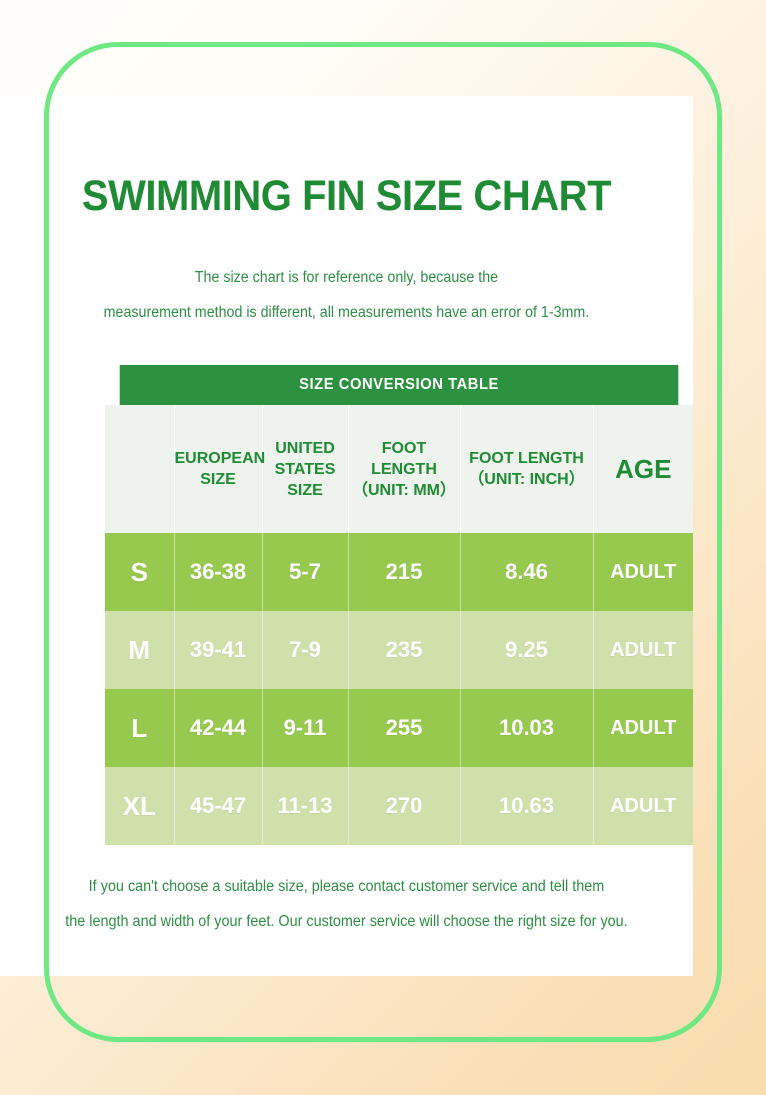  What do you see at coordinates (140, 728) in the screenshot?
I see `cell-size: L` at bounding box center [140, 728].